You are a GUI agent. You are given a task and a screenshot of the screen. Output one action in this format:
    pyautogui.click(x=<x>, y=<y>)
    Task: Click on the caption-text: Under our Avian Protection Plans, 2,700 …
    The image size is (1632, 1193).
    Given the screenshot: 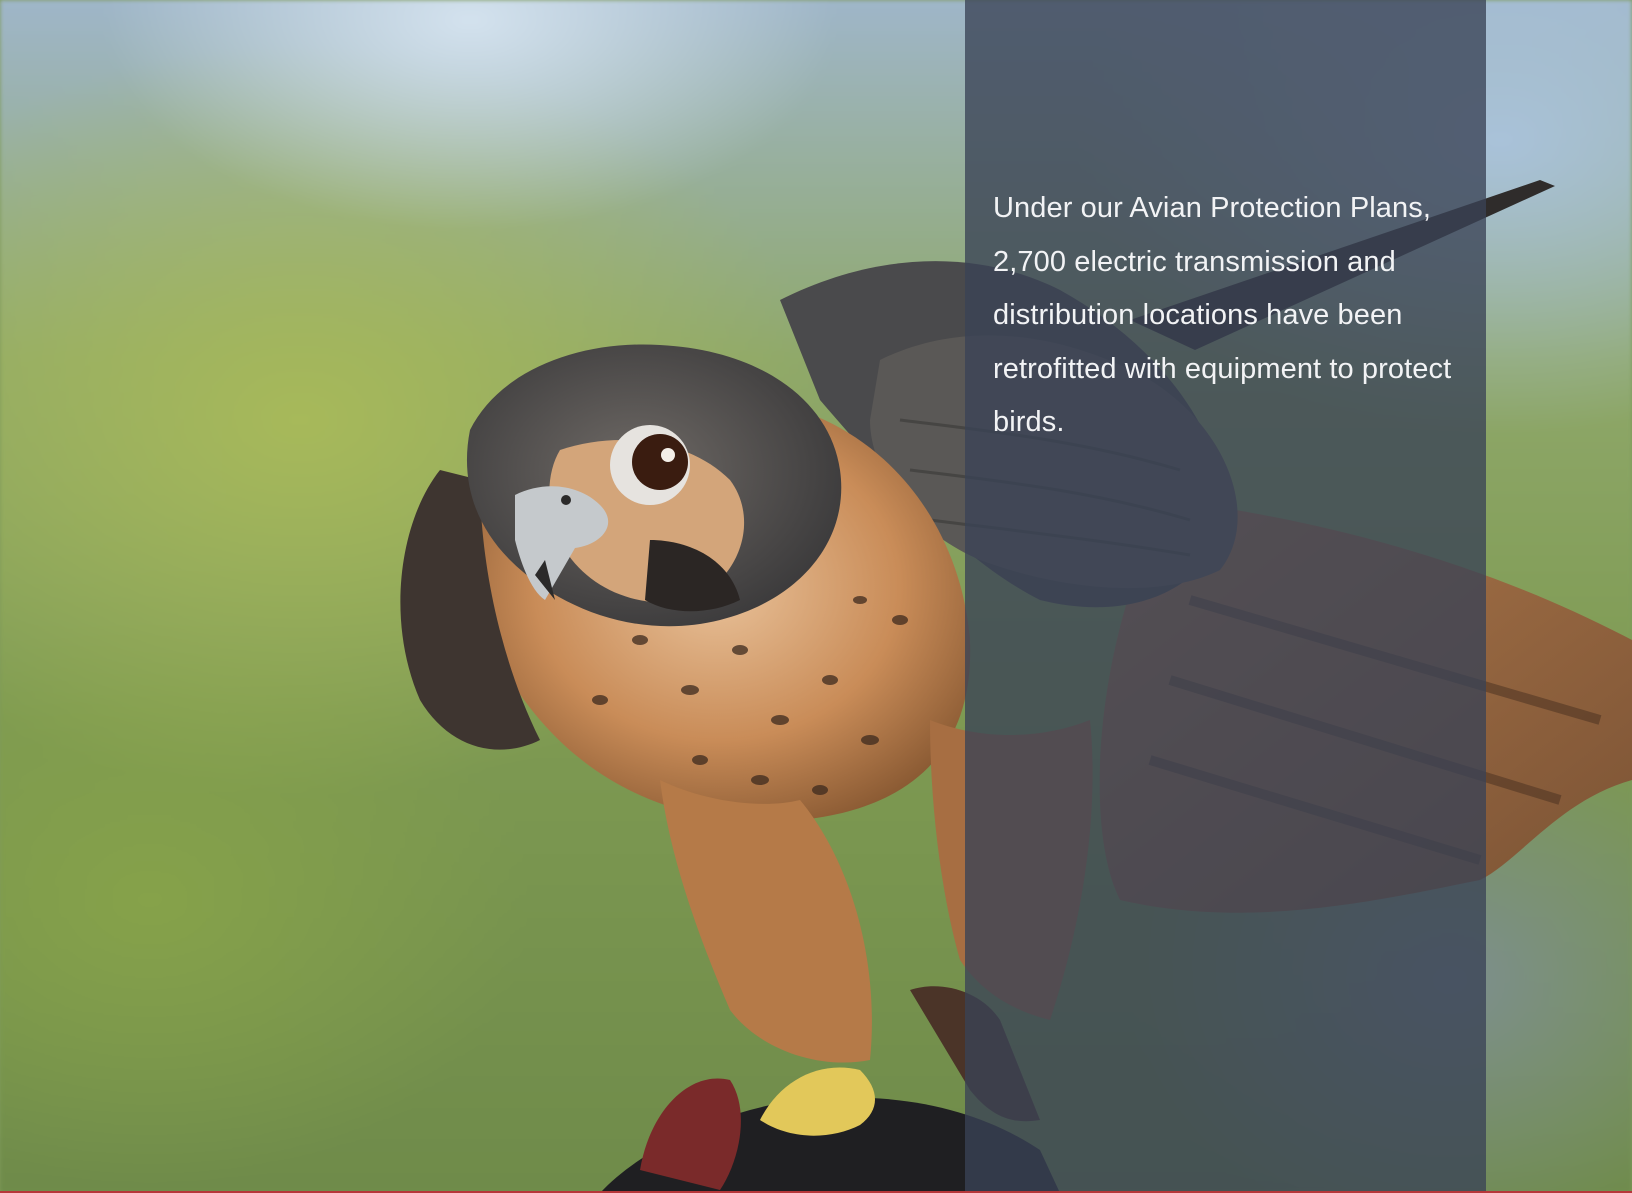 What is the action you would take?
    pyautogui.click(x=1222, y=315)
    